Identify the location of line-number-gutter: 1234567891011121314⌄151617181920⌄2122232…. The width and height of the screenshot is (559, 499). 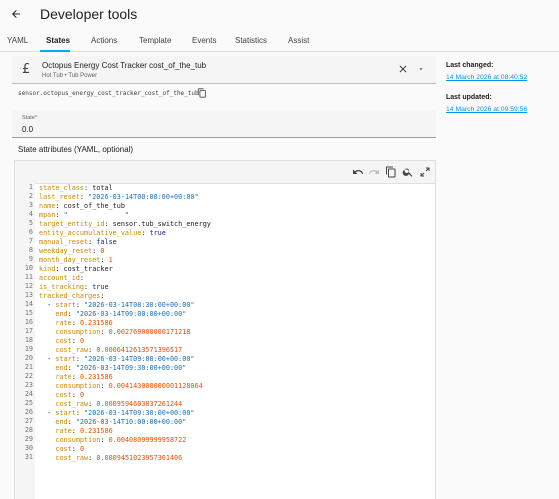
(28, 322).